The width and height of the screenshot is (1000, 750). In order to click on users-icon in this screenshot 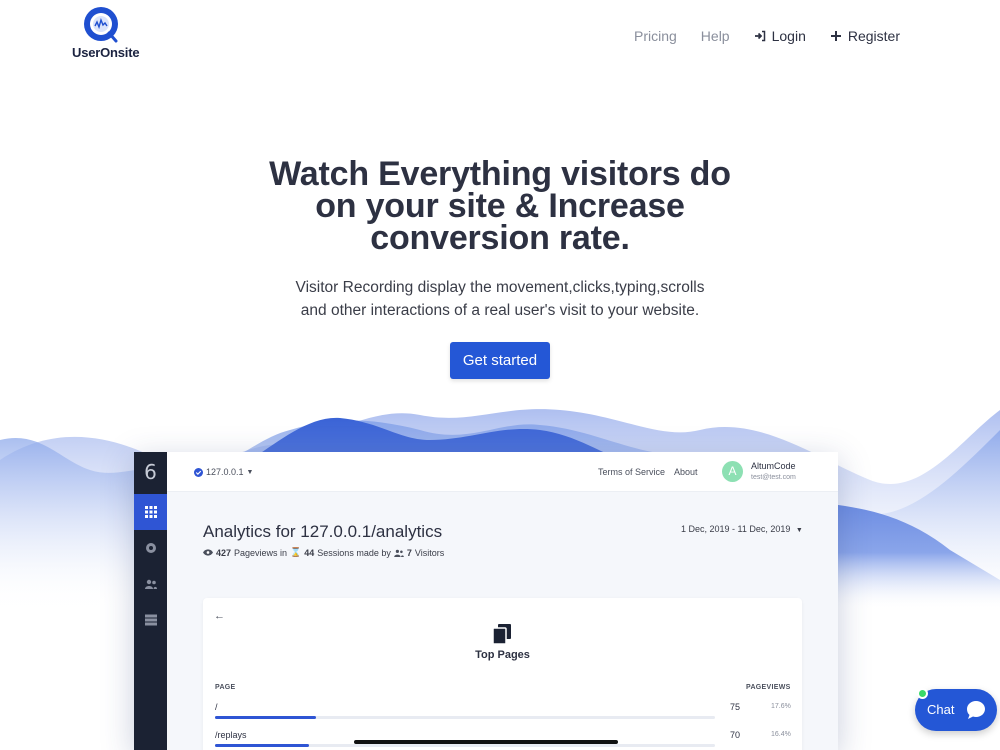, I will do `click(150, 584)`.